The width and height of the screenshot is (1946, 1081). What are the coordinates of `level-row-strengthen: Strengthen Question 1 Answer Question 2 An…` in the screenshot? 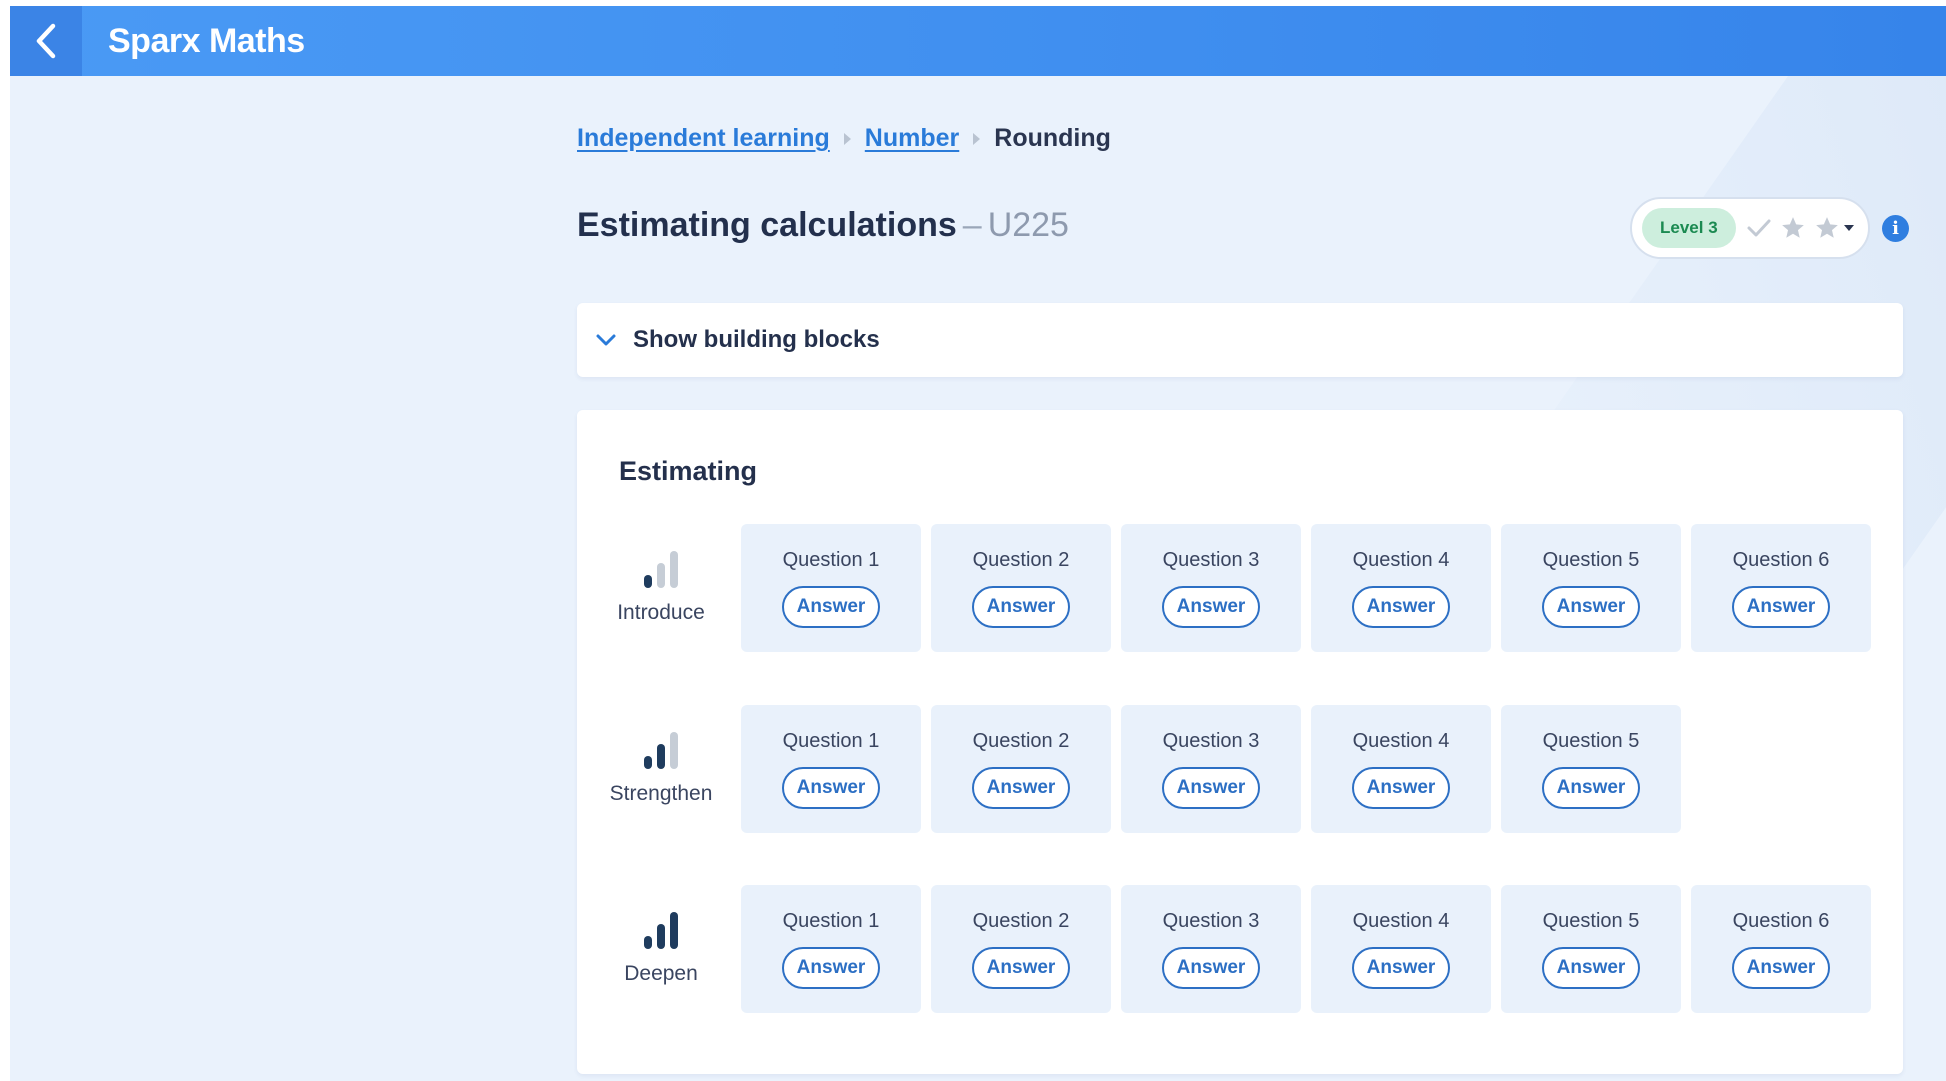 It's located at (1240, 769).